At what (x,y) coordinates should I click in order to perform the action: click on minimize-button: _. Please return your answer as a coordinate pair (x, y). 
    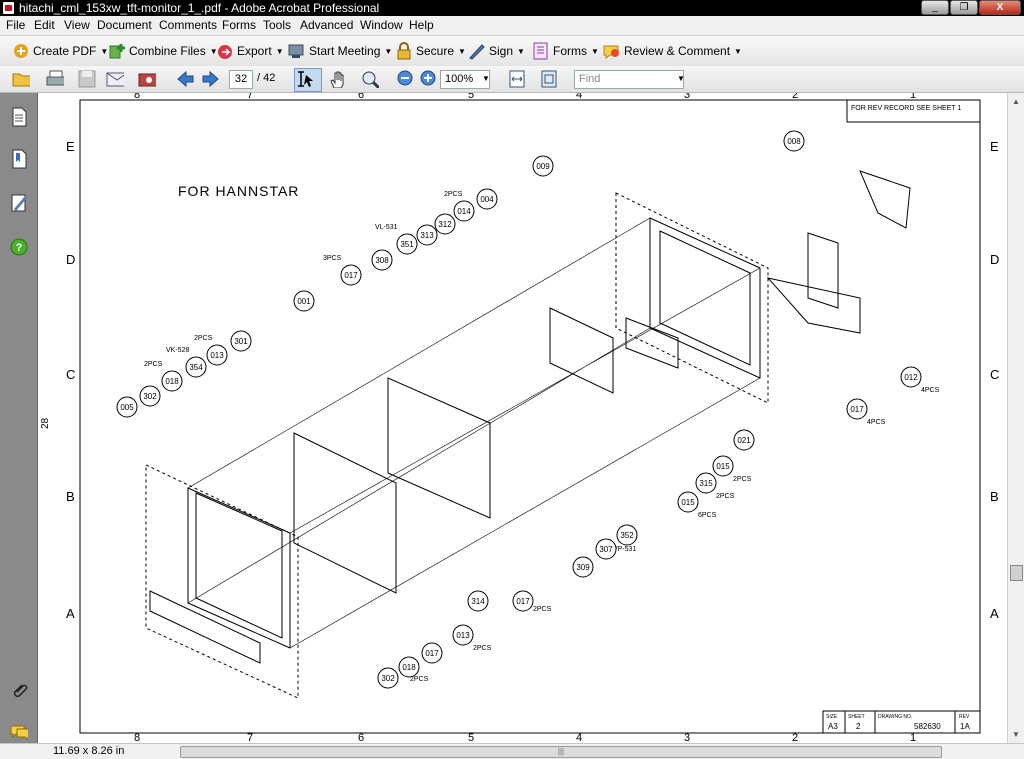
    Looking at the image, I should click on (935, 7).